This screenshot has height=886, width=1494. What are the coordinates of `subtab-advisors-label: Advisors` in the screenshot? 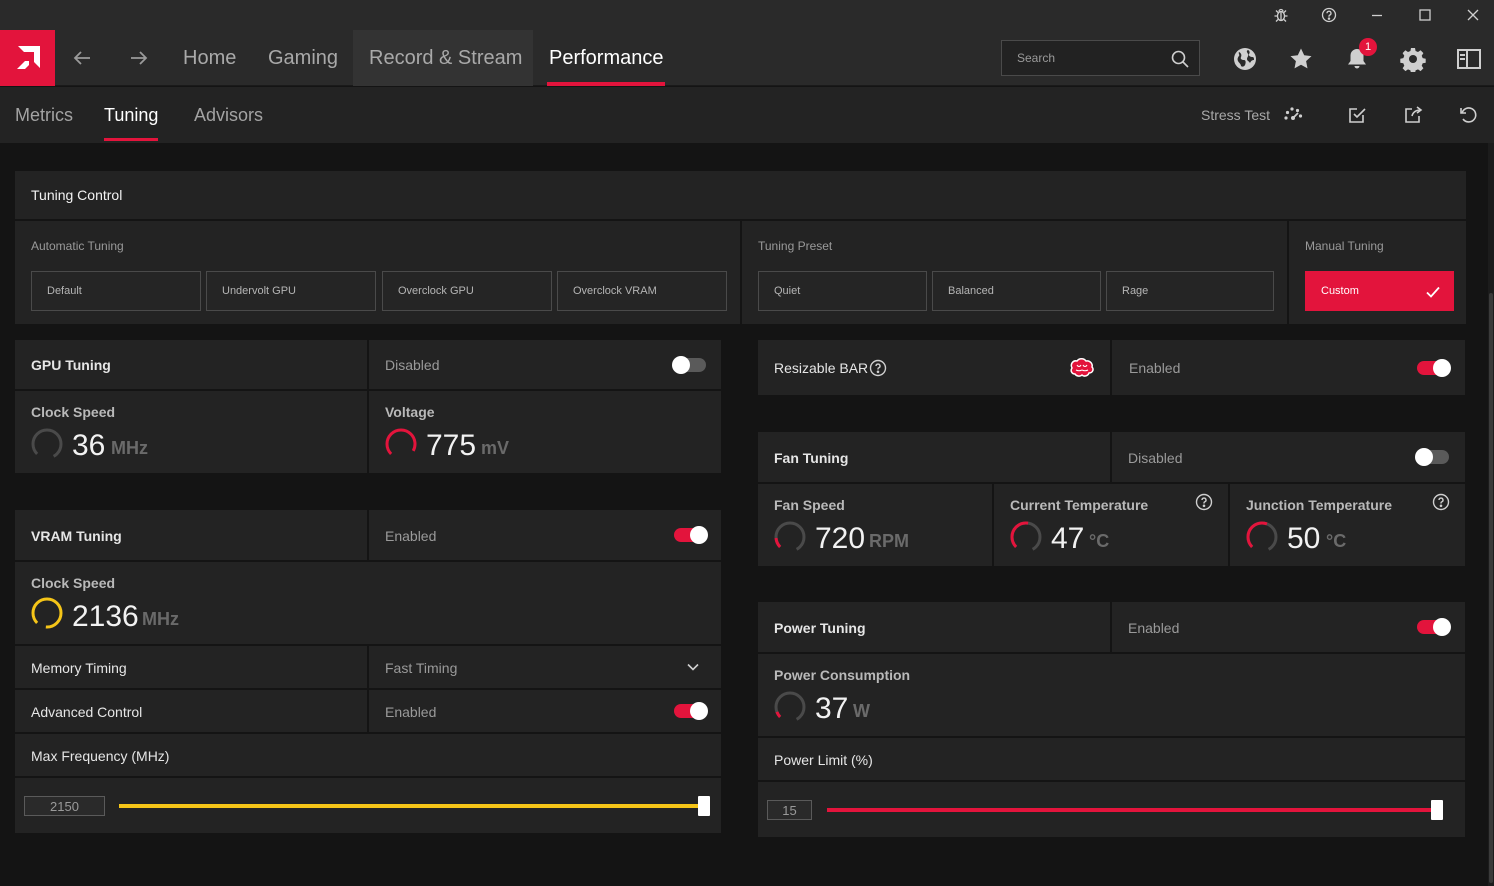 It's located at (229, 114).